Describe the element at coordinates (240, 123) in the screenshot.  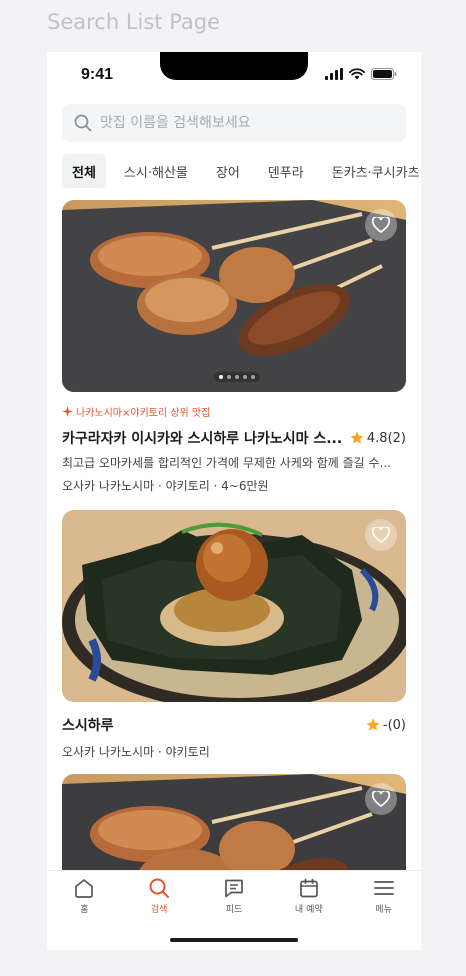
I see `search-input` at that location.